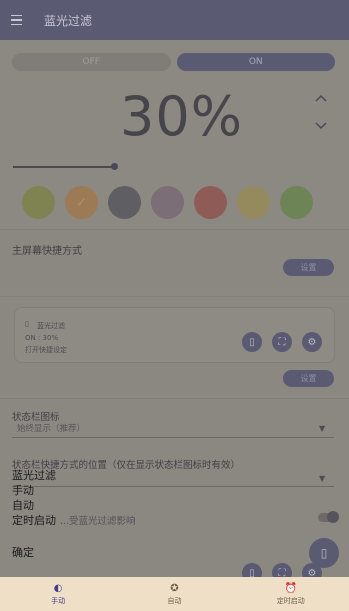 This screenshot has width=349, height=611. What do you see at coordinates (91, 62) in the screenshot?
I see `toggle-off-button: OFF` at bounding box center [91, 62].